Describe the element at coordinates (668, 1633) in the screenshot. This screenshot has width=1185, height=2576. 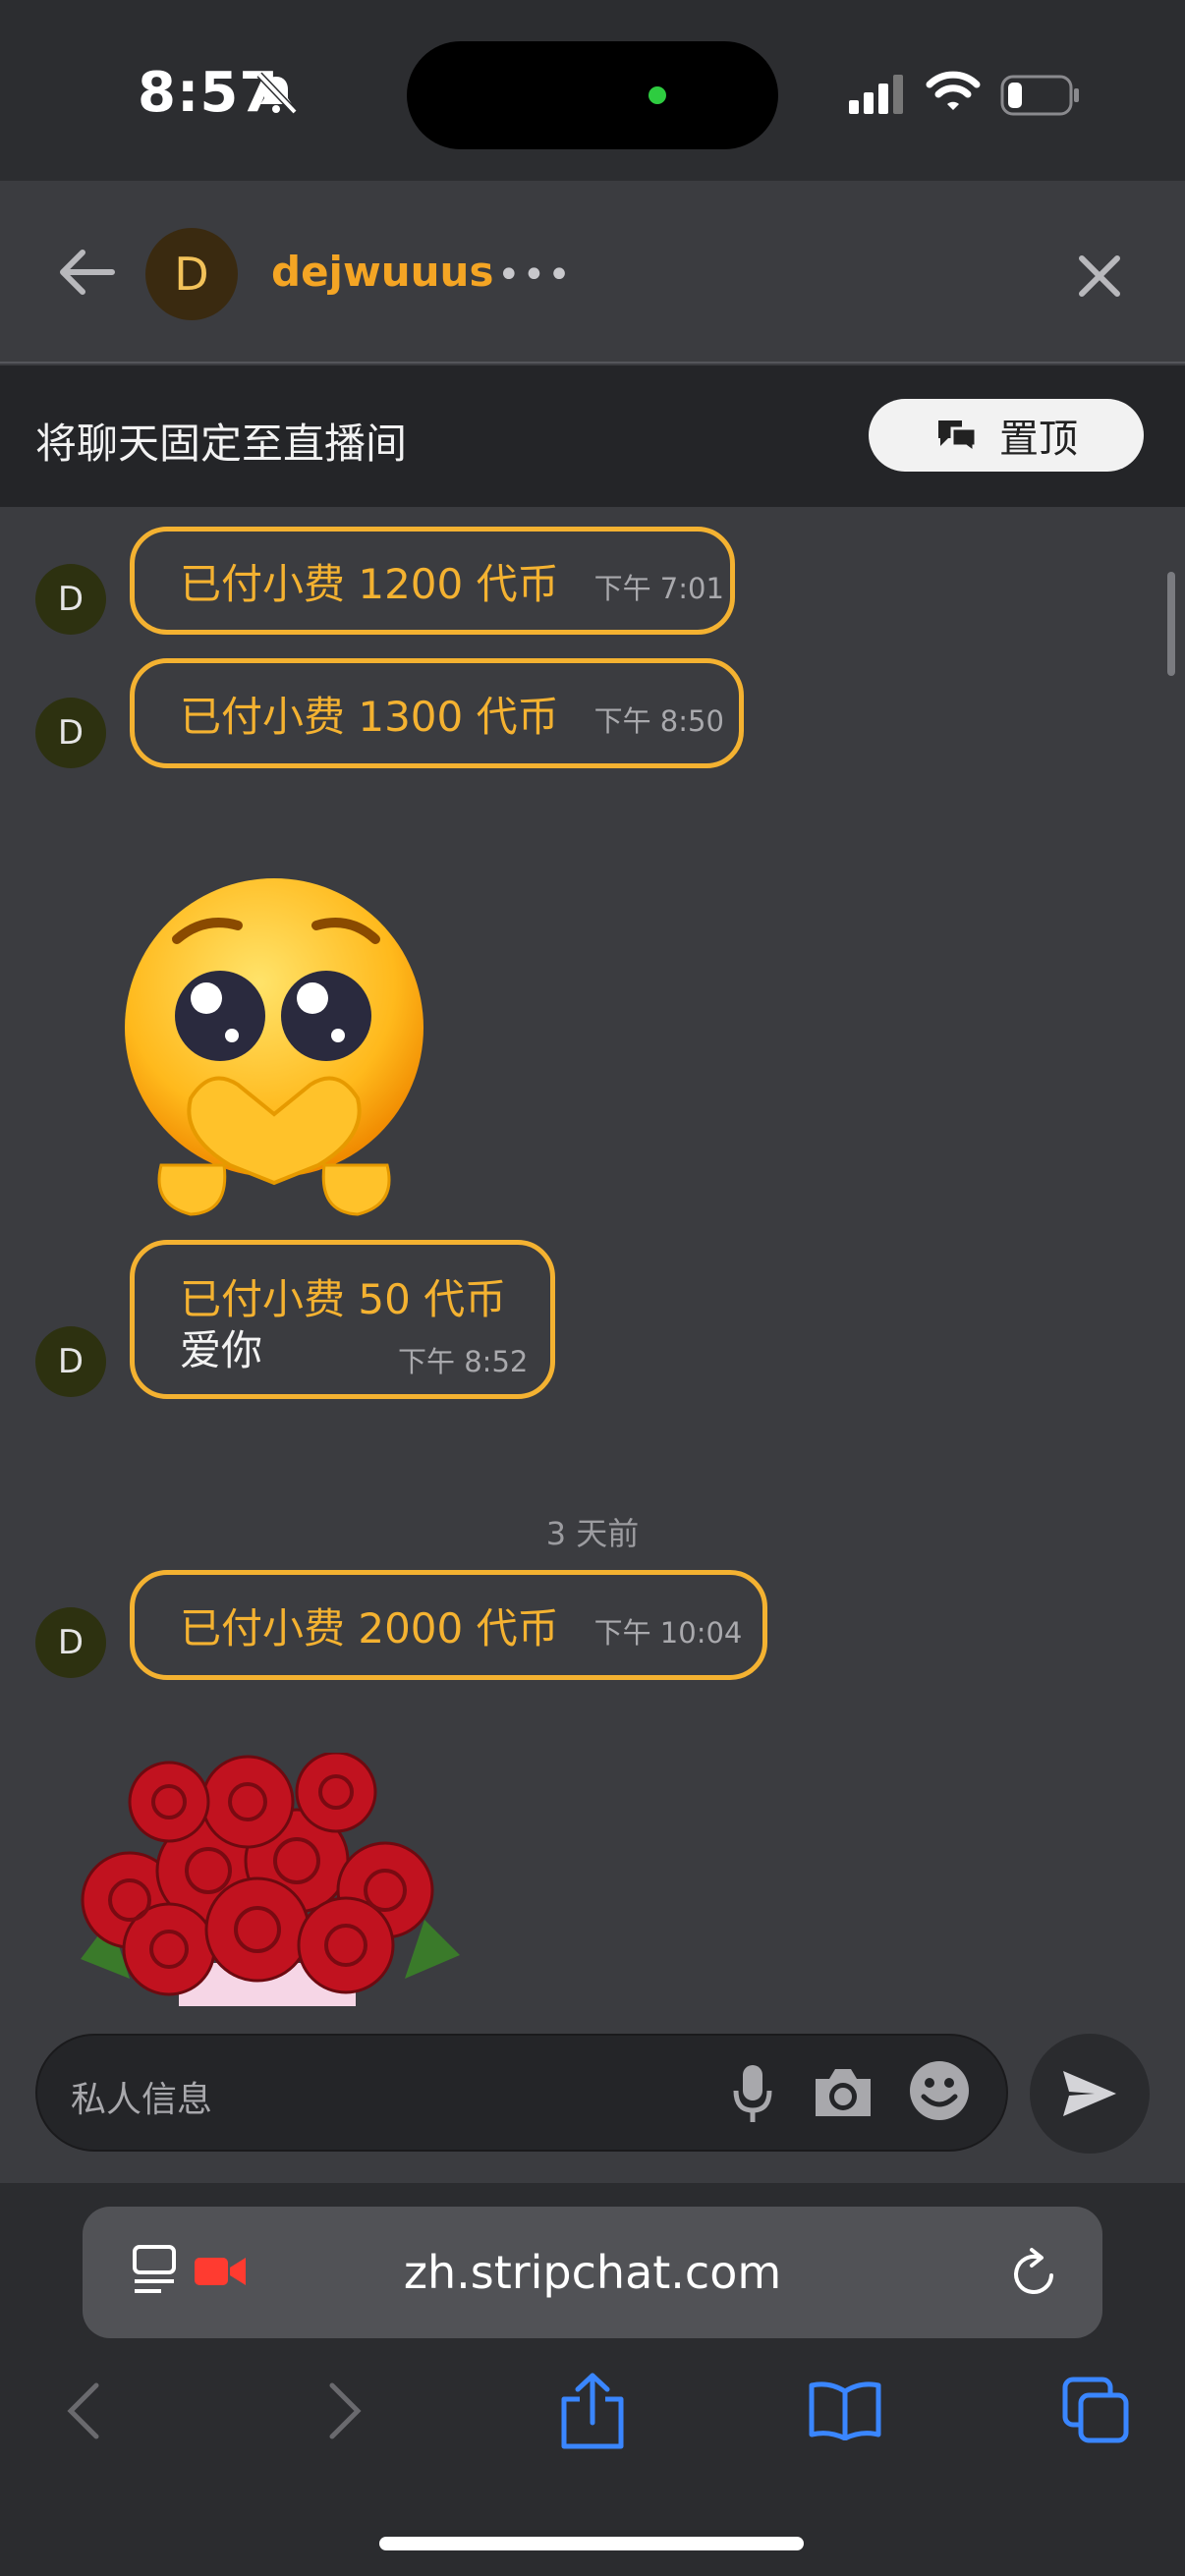
I see `message-time: 下午 10:04` at that location.